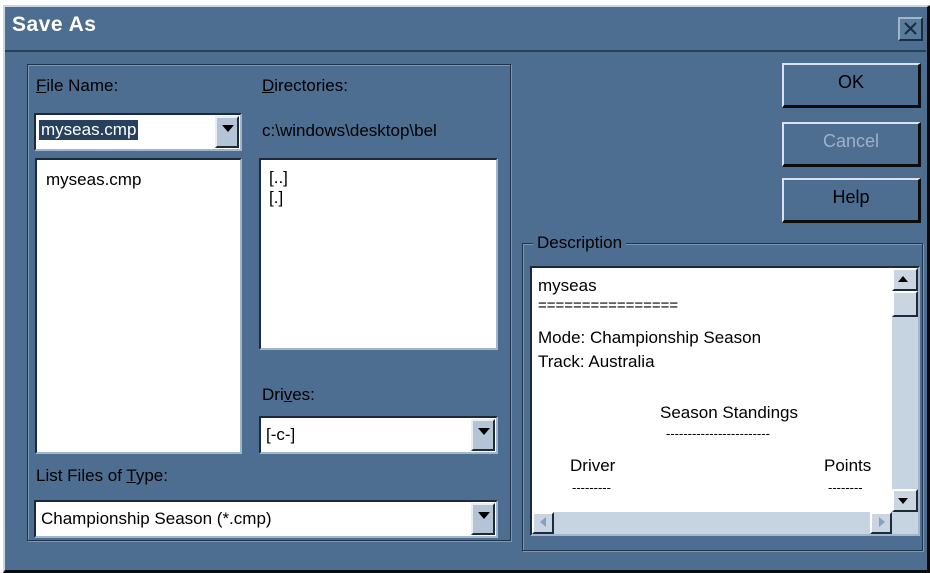  Describe the element at coordinates (465, 29) in the screenshot. I see `title-bar` at that location.